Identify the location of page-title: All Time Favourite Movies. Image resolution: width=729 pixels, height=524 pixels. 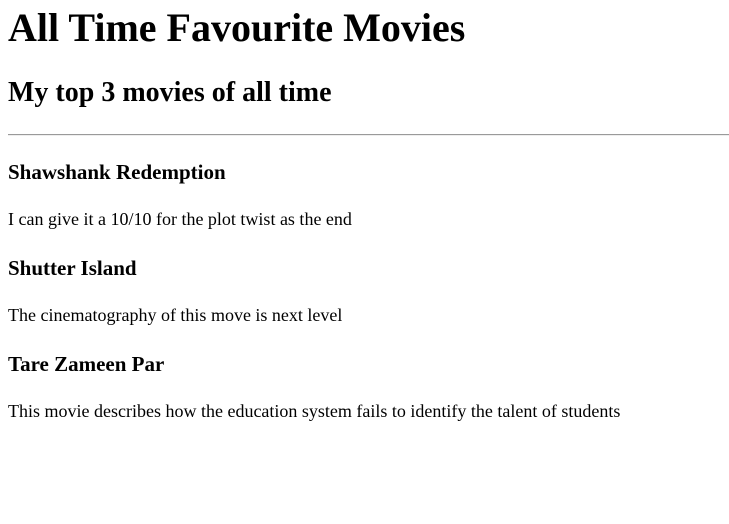
(237, 27).